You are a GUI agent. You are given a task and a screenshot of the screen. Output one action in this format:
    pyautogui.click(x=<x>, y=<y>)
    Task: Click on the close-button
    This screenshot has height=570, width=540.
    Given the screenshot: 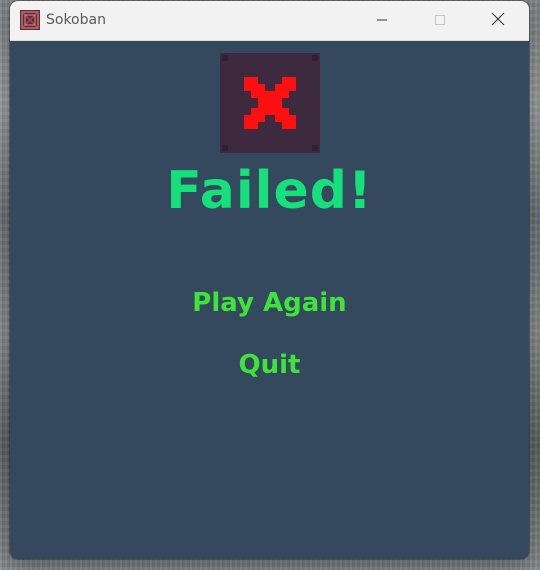 What is the action you would take?
    pyautogui.click(x=498, y=20)
    